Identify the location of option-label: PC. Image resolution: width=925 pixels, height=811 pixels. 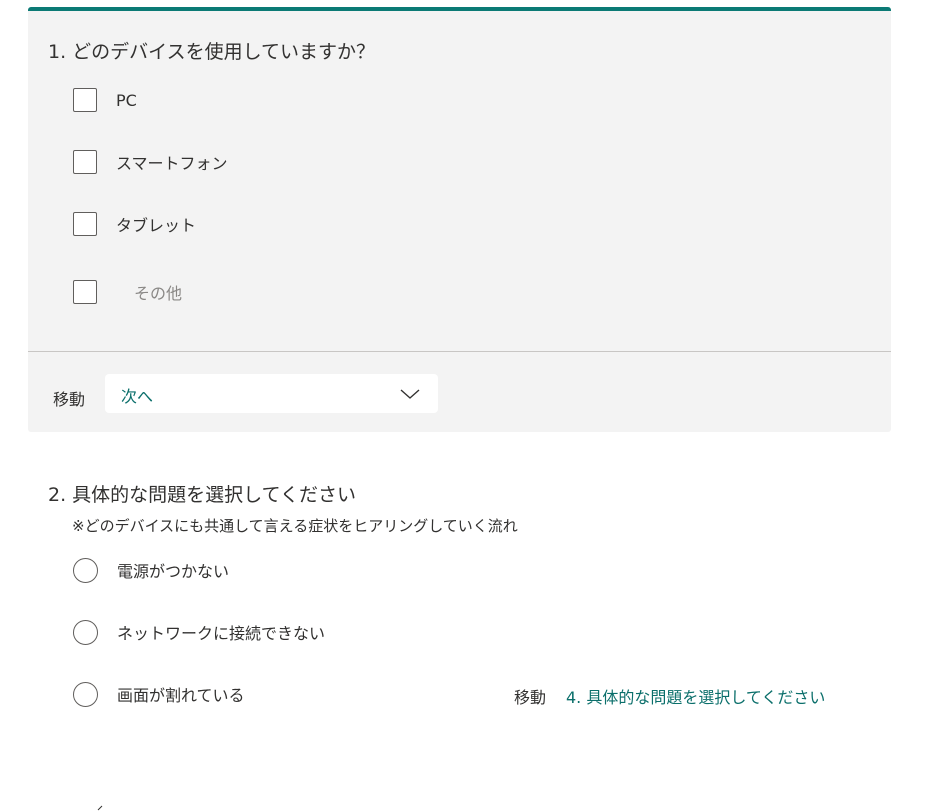
(126, 100).